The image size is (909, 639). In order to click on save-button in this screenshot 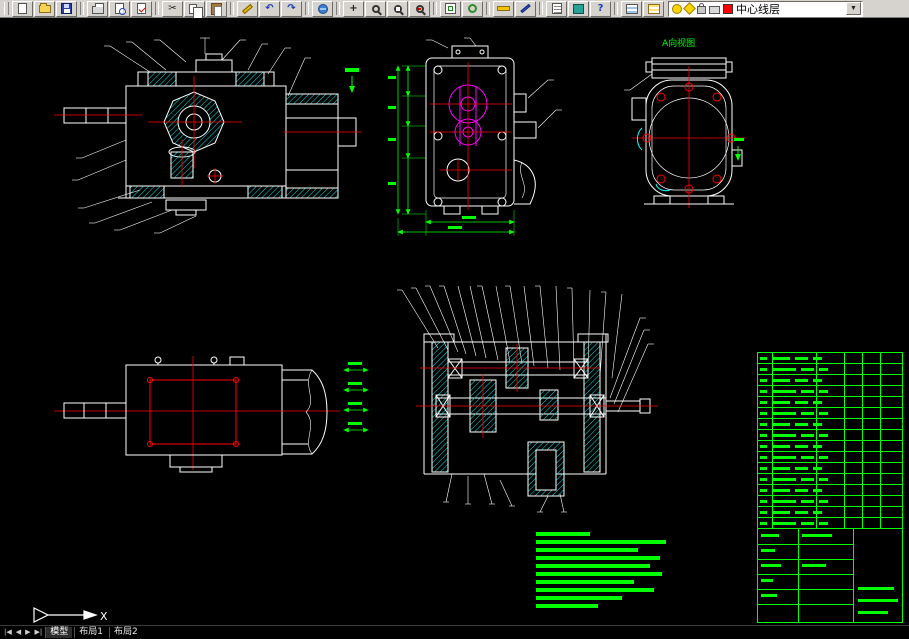, I will do `click(66, 8)`.